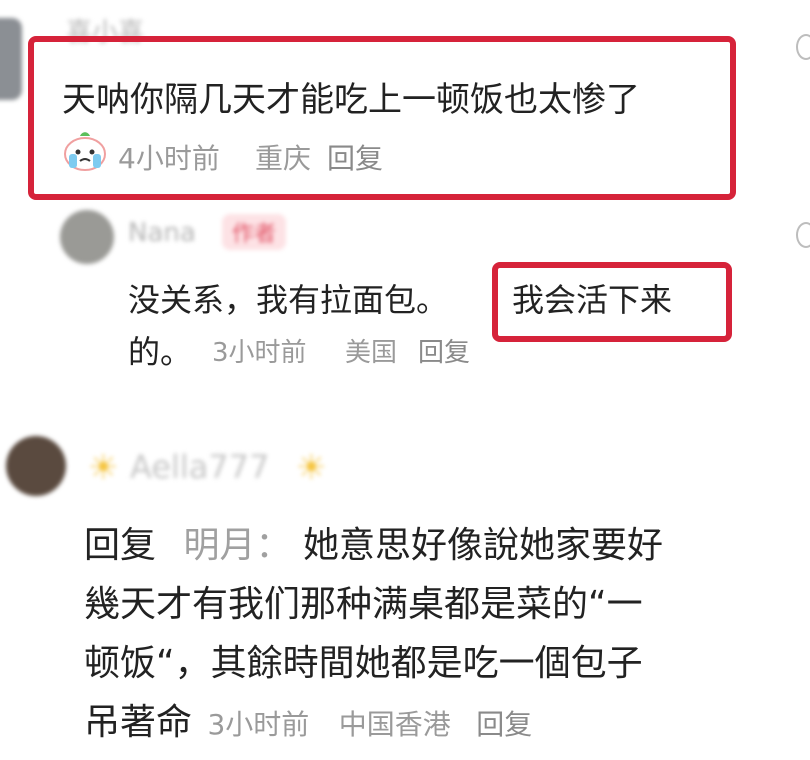 This screenshot has width=810, height=760. Describe the element at coordinates (85, 151) in the screenshot. I see `crying-face-icon` at that location.